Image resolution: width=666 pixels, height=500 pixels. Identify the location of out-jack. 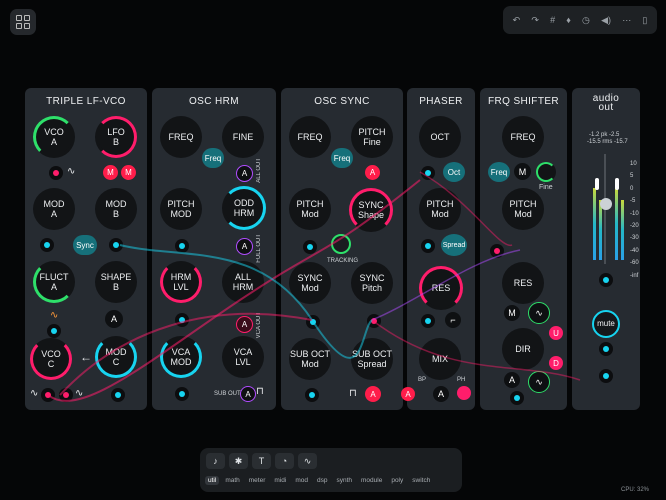
(517, 398).